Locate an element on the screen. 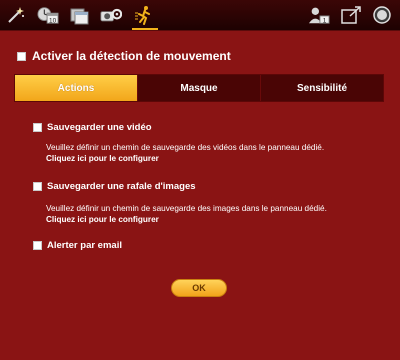 The height and width of the screenshot is (360, 400). tab-bar: Actions Masque Sensibilité is located at coordinates (199, 88).